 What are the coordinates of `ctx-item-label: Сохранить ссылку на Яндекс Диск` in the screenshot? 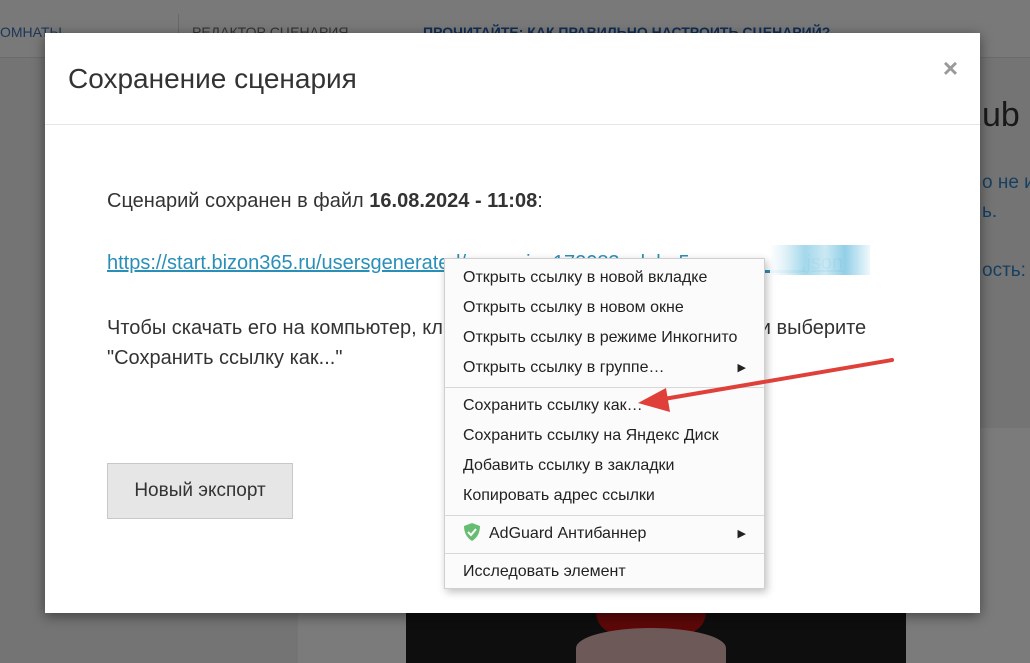 It's located at (591, 435).